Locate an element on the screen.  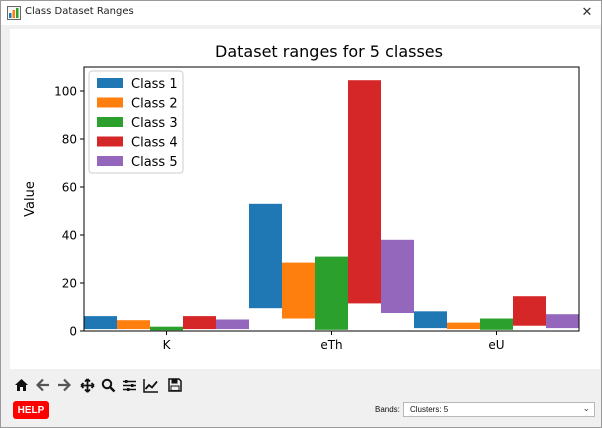
y-tick-label: 40 is located at coordinates (69, 236).